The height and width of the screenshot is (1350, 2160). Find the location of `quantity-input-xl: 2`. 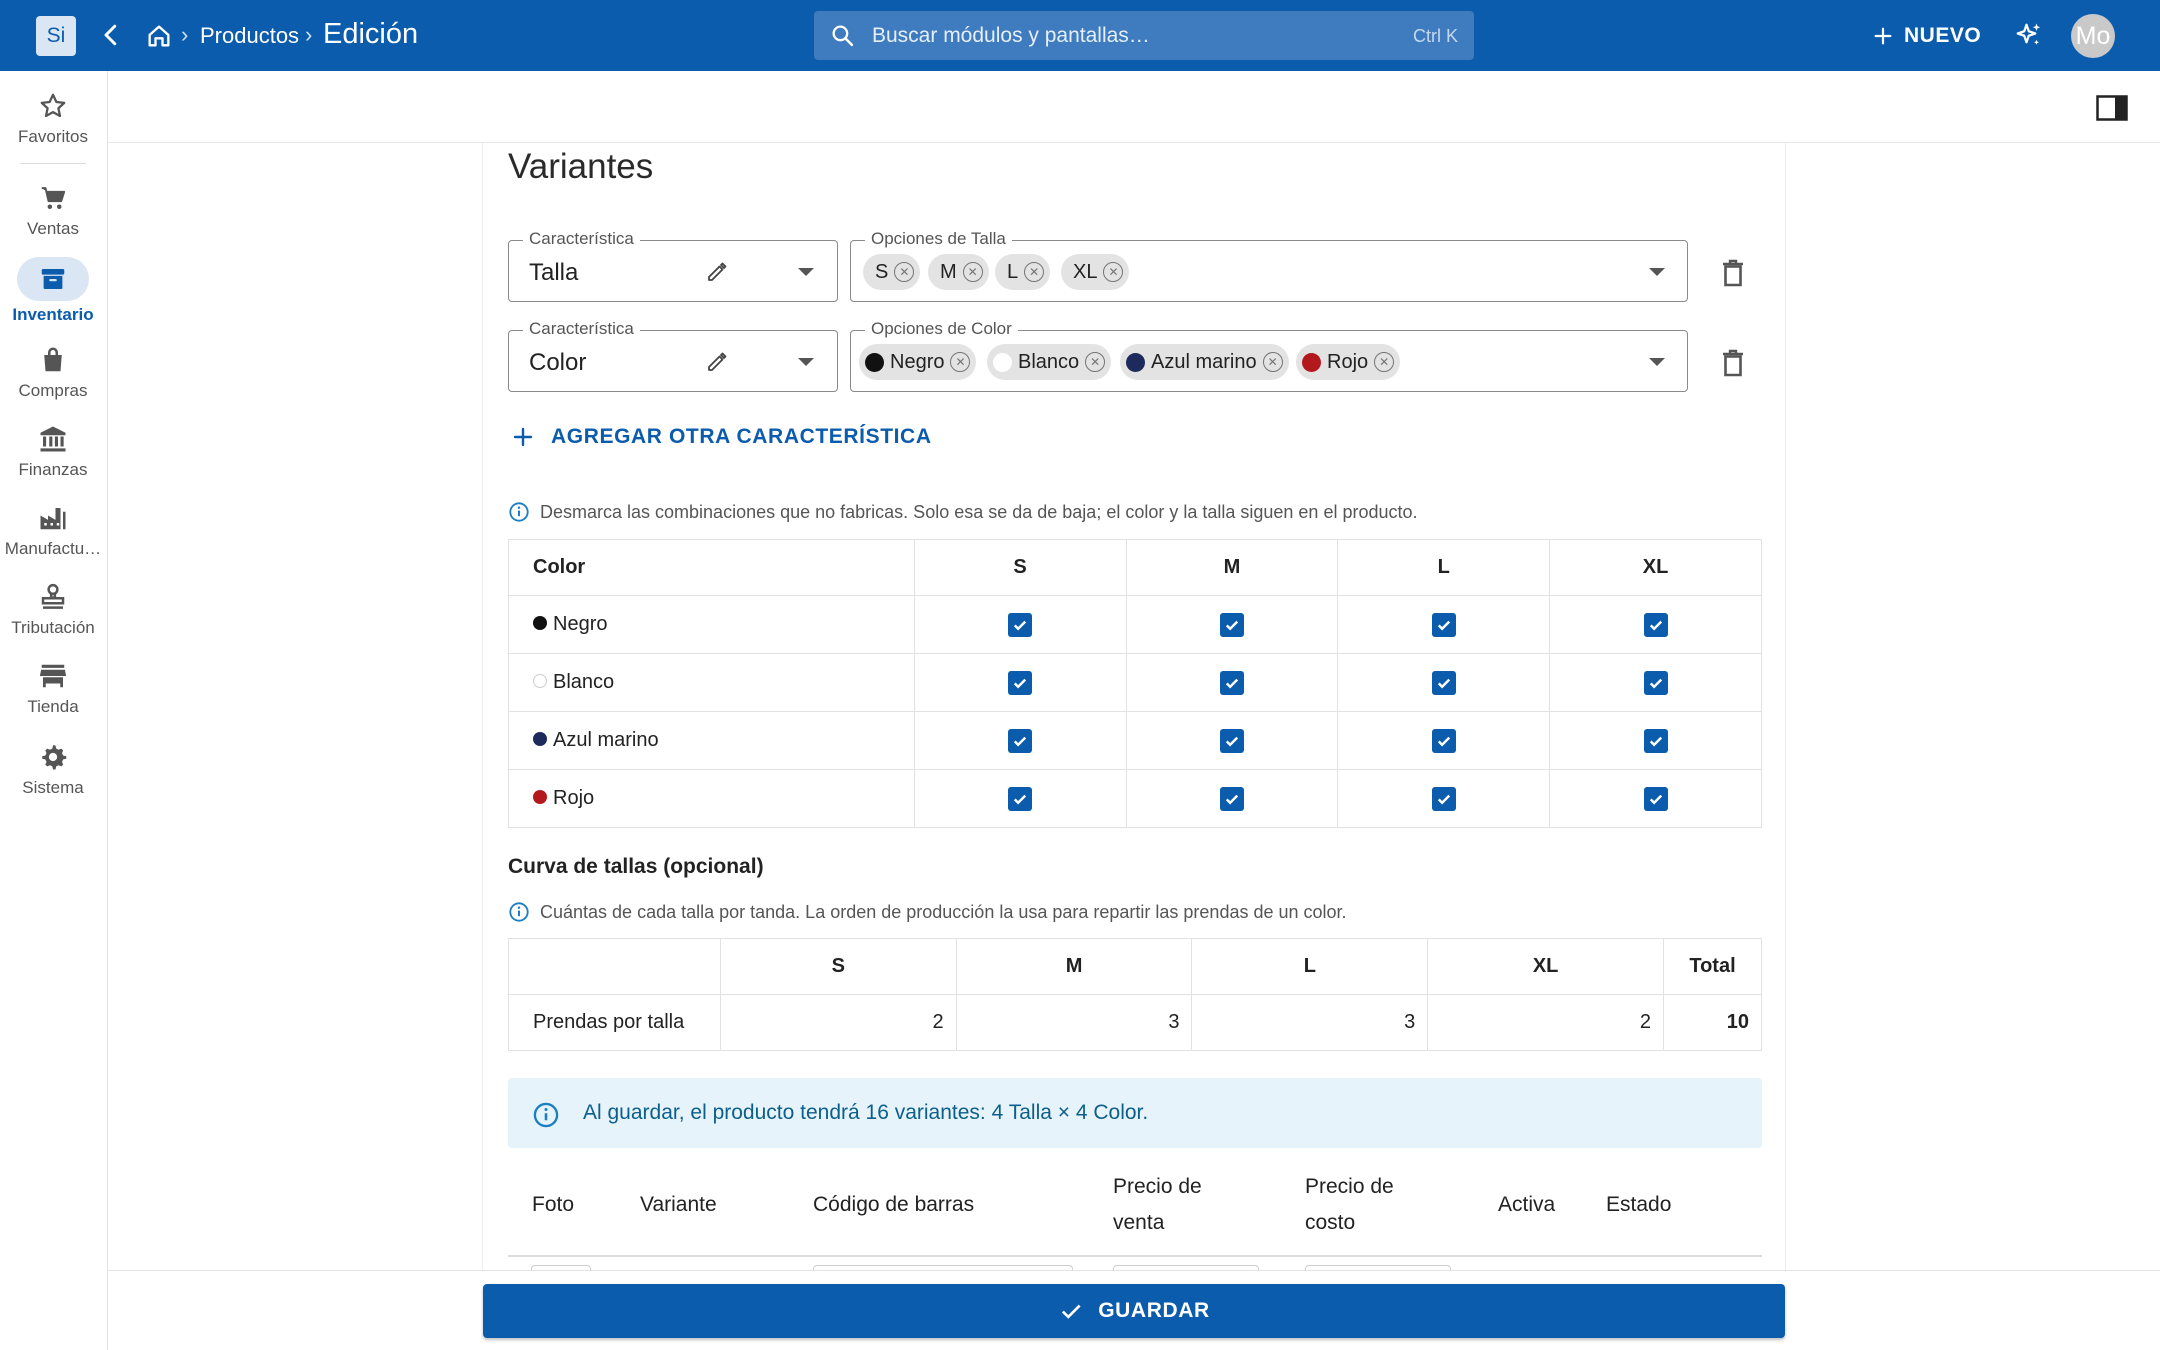

quantity-input-xl: 2 is located at coordinates (1546, 1022).